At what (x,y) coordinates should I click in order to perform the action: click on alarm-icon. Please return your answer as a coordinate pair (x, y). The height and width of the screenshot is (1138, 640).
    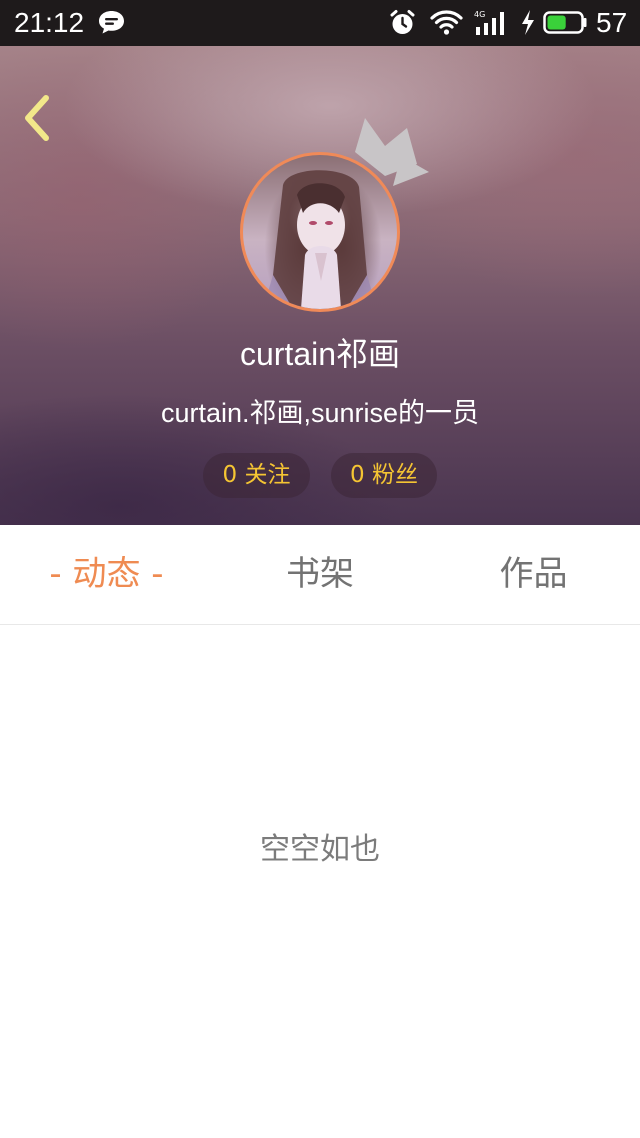
    Looking at the image, I should click on (402, 22).